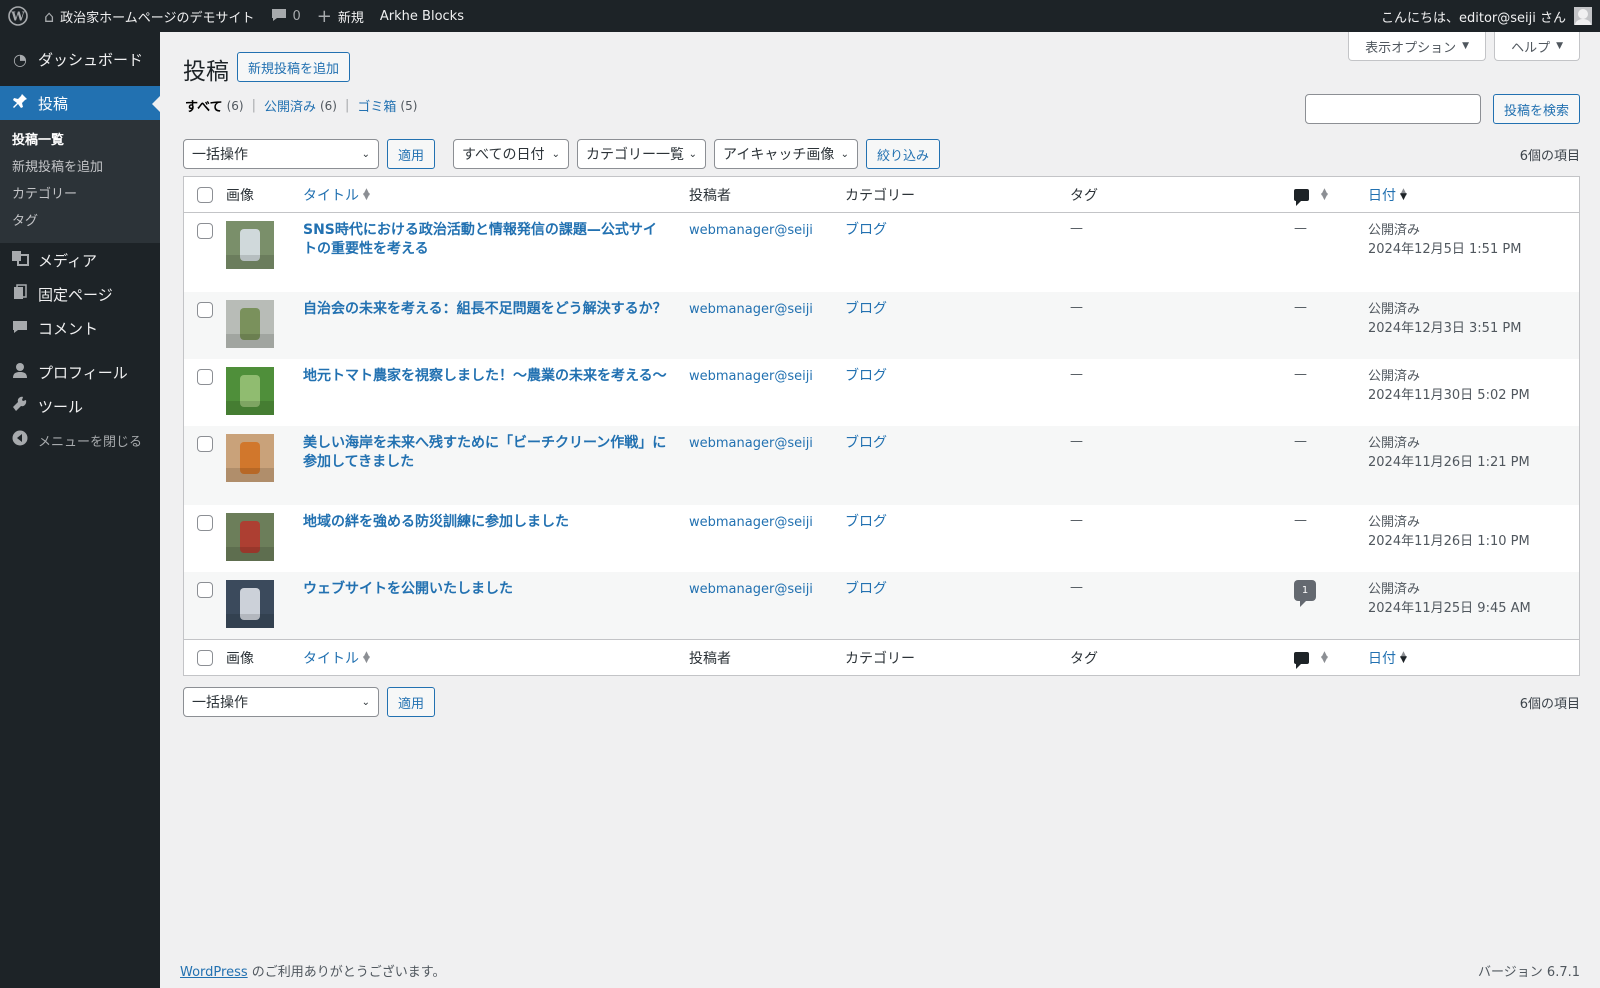 This screenshot has width=1600, height=988. Describe the element at coordinates (1331, 659) in the screenshot. I see `col-comments-sort-footer: ▲ ▼` at that location.